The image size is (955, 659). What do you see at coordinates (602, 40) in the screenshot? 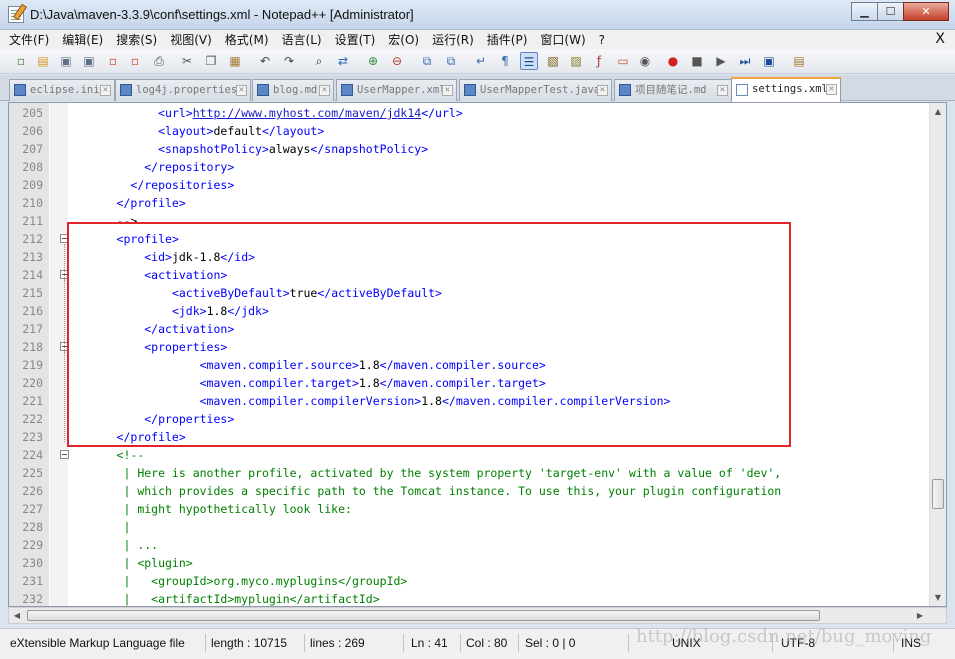
I see `menu-item-11: ?` at bounding box center [602, 40].